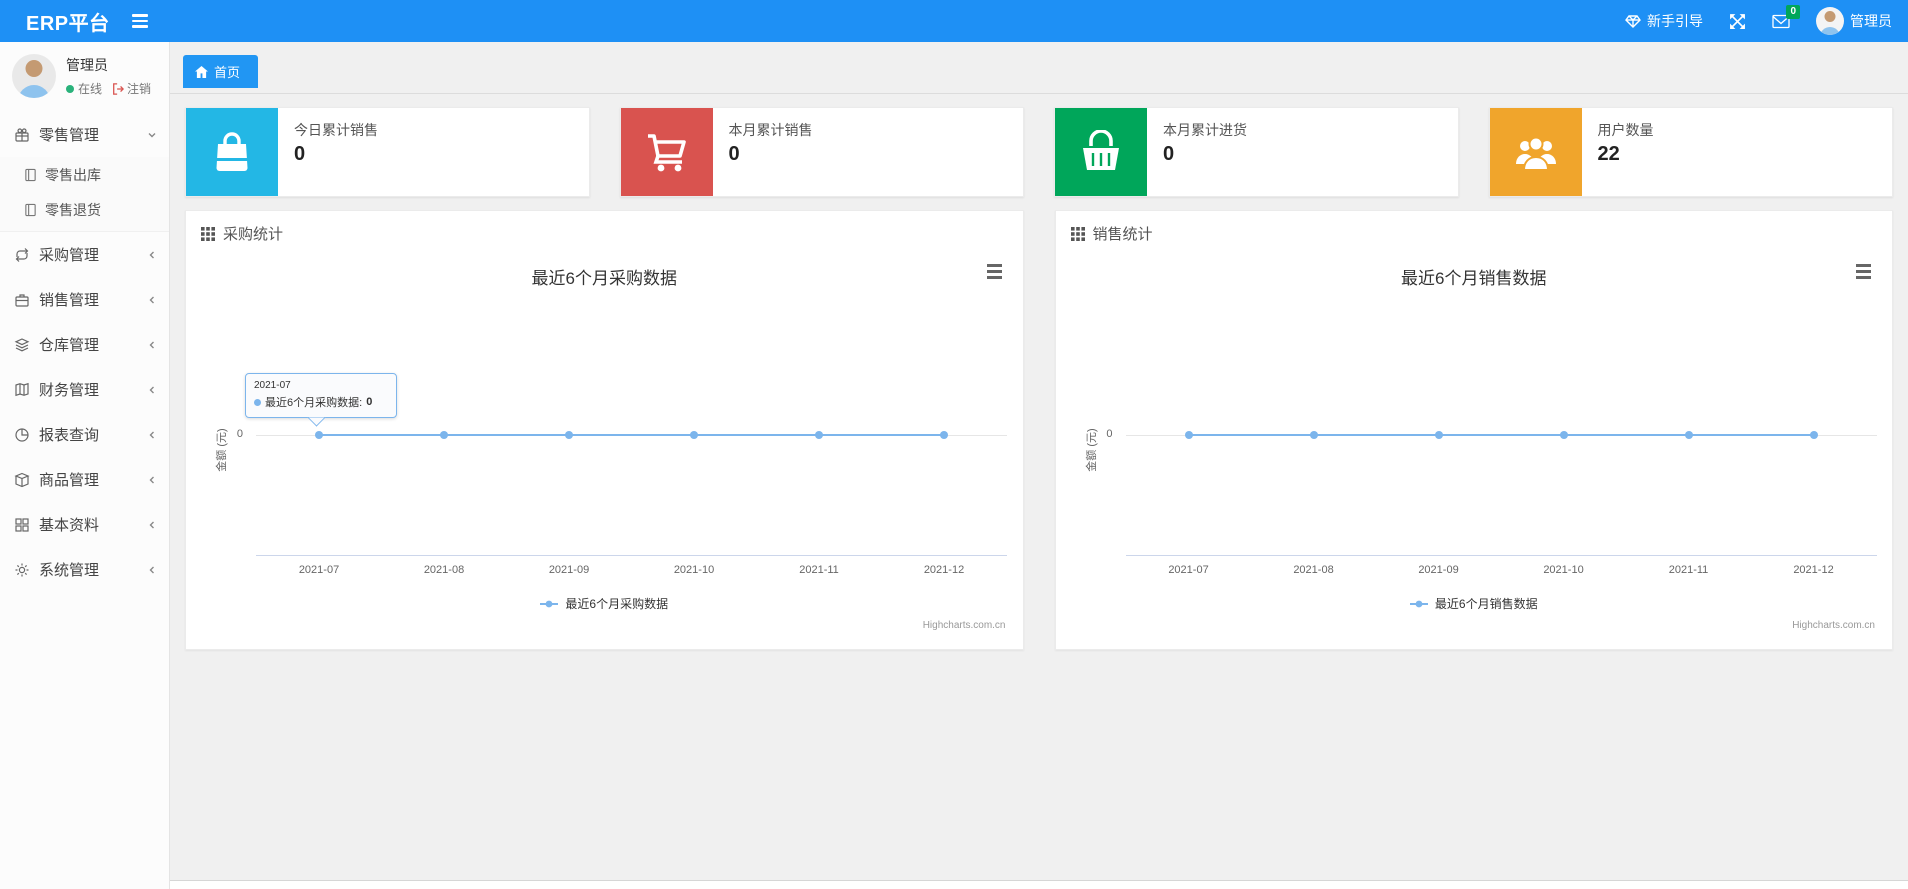 The height and width of the screenshot is (889, 1908). I want to click on stat-card-month-sales: 本月累计销售 0, so click(821, 152).